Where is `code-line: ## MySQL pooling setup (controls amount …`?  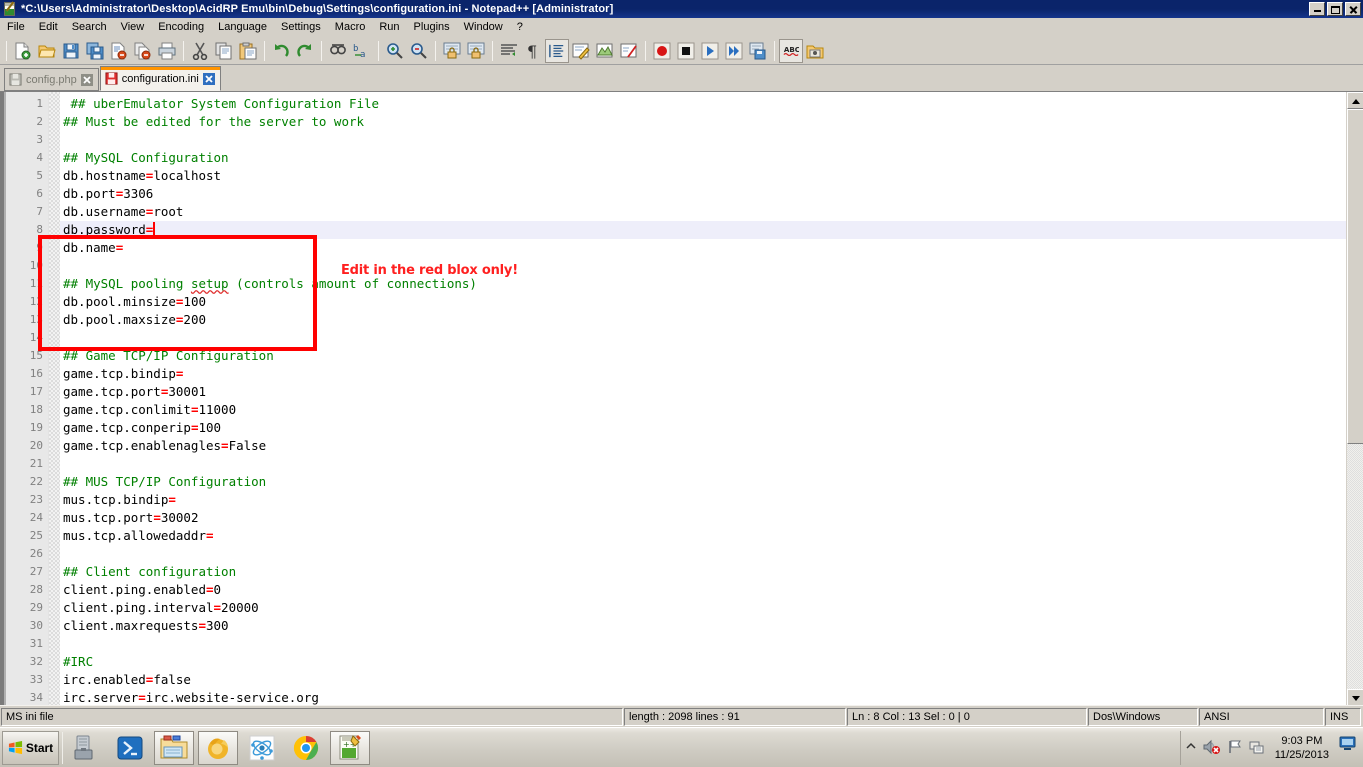
code-line: ## MySQL pooling setup (controls amount … is located at coordinates (703, 284).